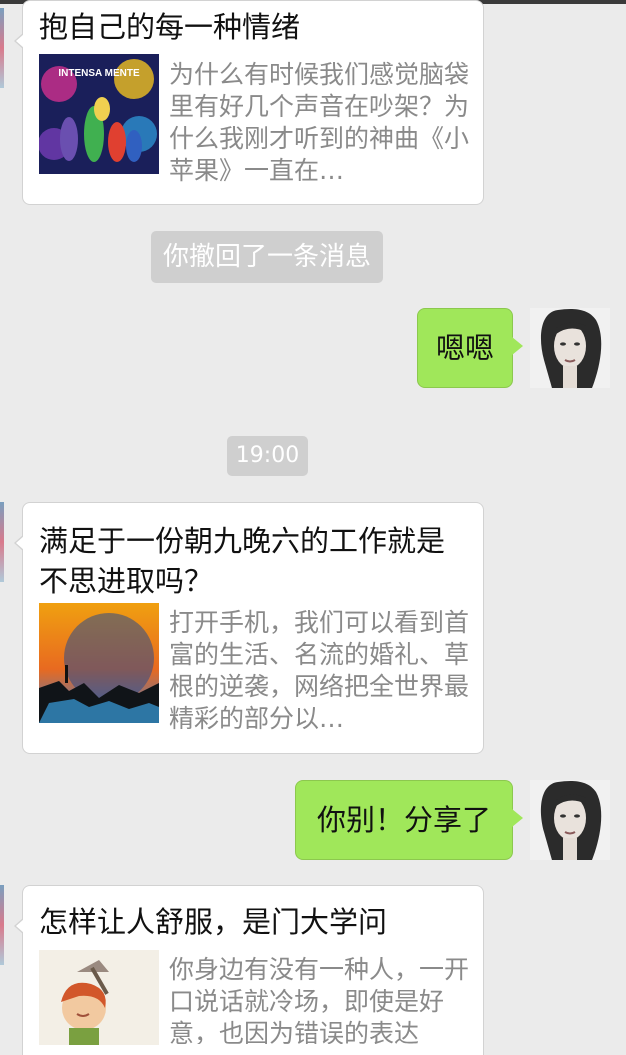 The width and height of the screenshot is (626, 1055). Describe the element at coordinates (99, 114) in the screenshot. I see `article-thumbnail: INTENSA MENTE` at that location.